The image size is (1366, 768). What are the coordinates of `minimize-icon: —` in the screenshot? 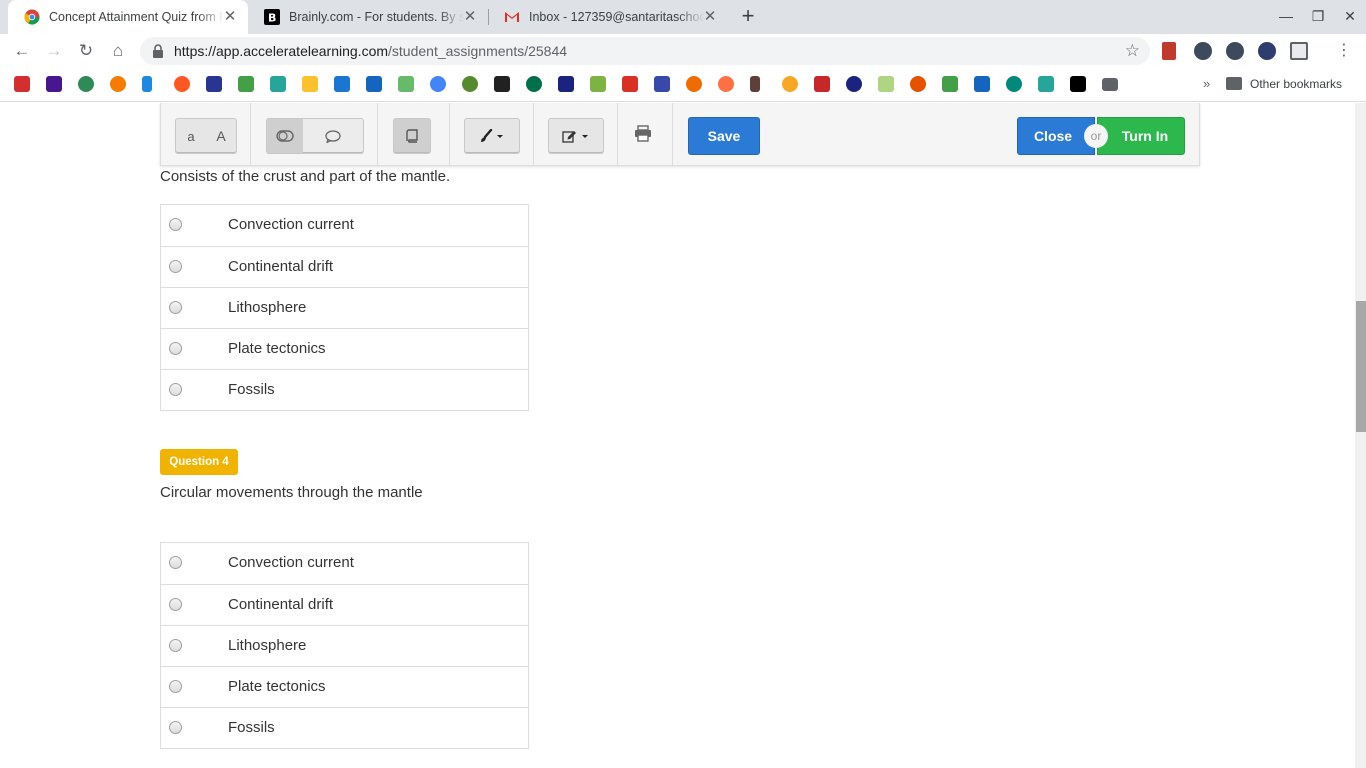 It's located at (1286, 16).